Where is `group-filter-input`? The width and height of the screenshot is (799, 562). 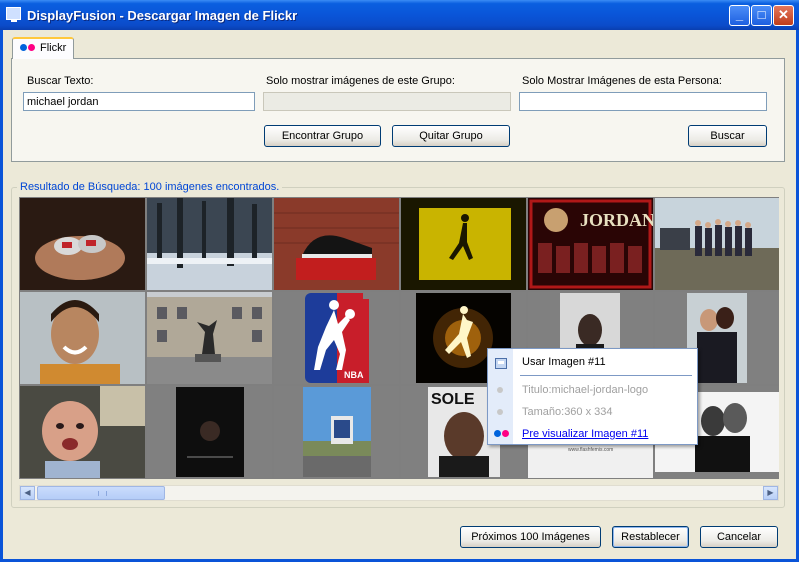
group-filter-input is located at coordinates (387, 101).